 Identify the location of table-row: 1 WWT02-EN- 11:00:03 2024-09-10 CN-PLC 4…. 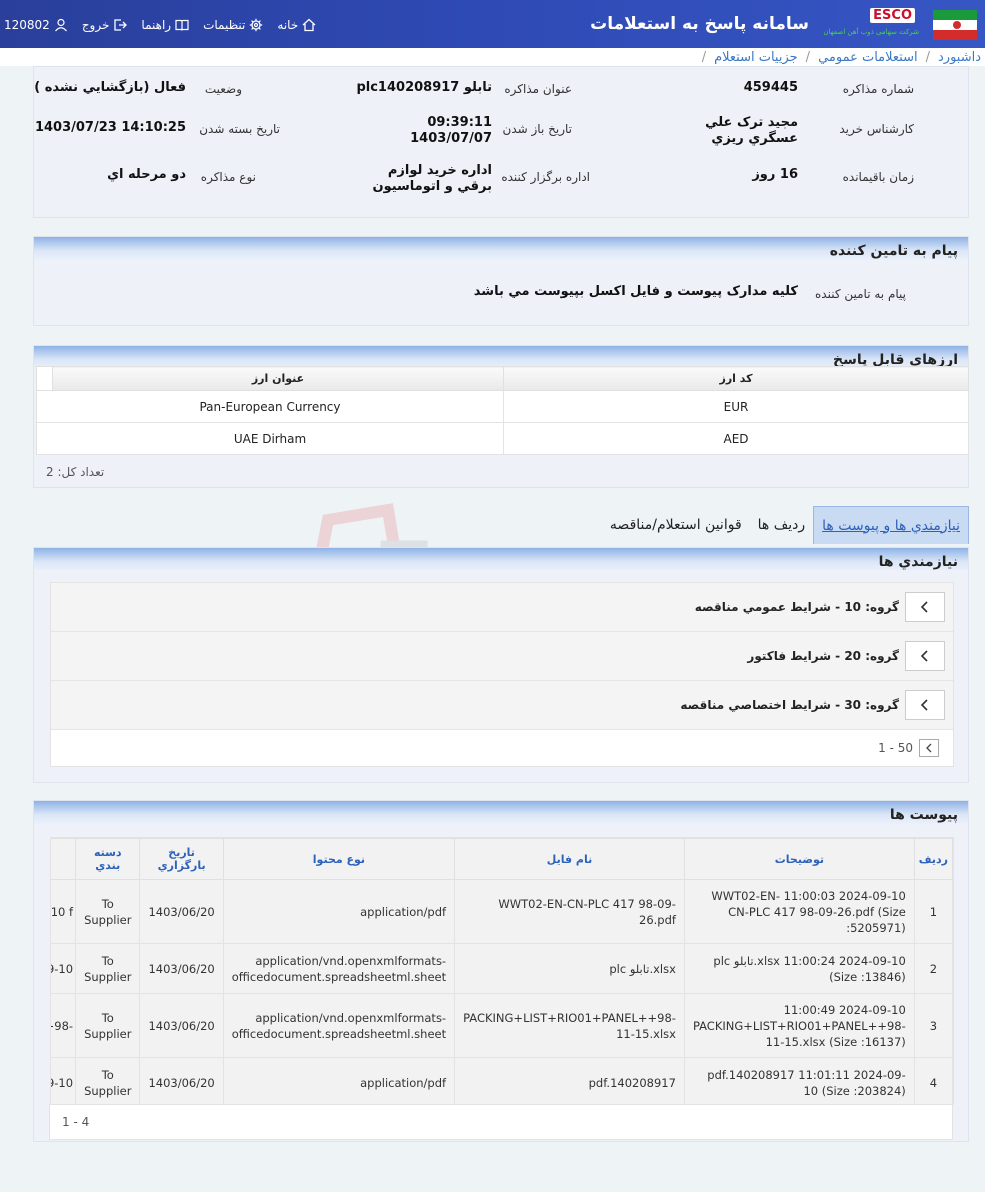
(502, 911).